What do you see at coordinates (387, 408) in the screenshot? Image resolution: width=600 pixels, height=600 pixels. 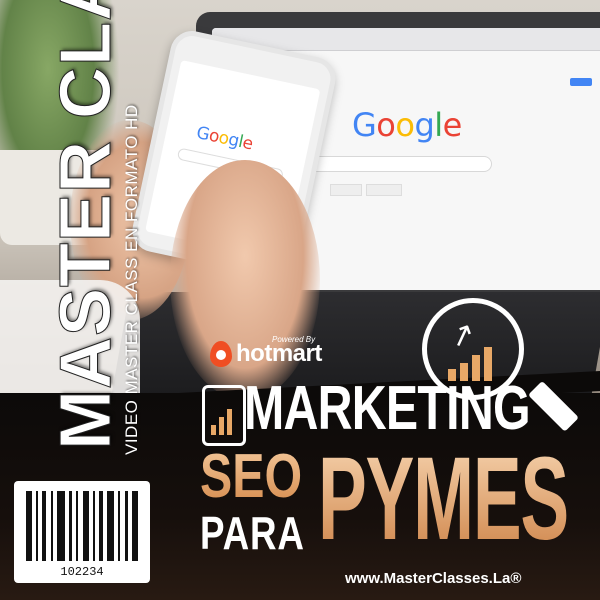 I see `title-marketing: MARKETING` at bounding box center [387, 408].